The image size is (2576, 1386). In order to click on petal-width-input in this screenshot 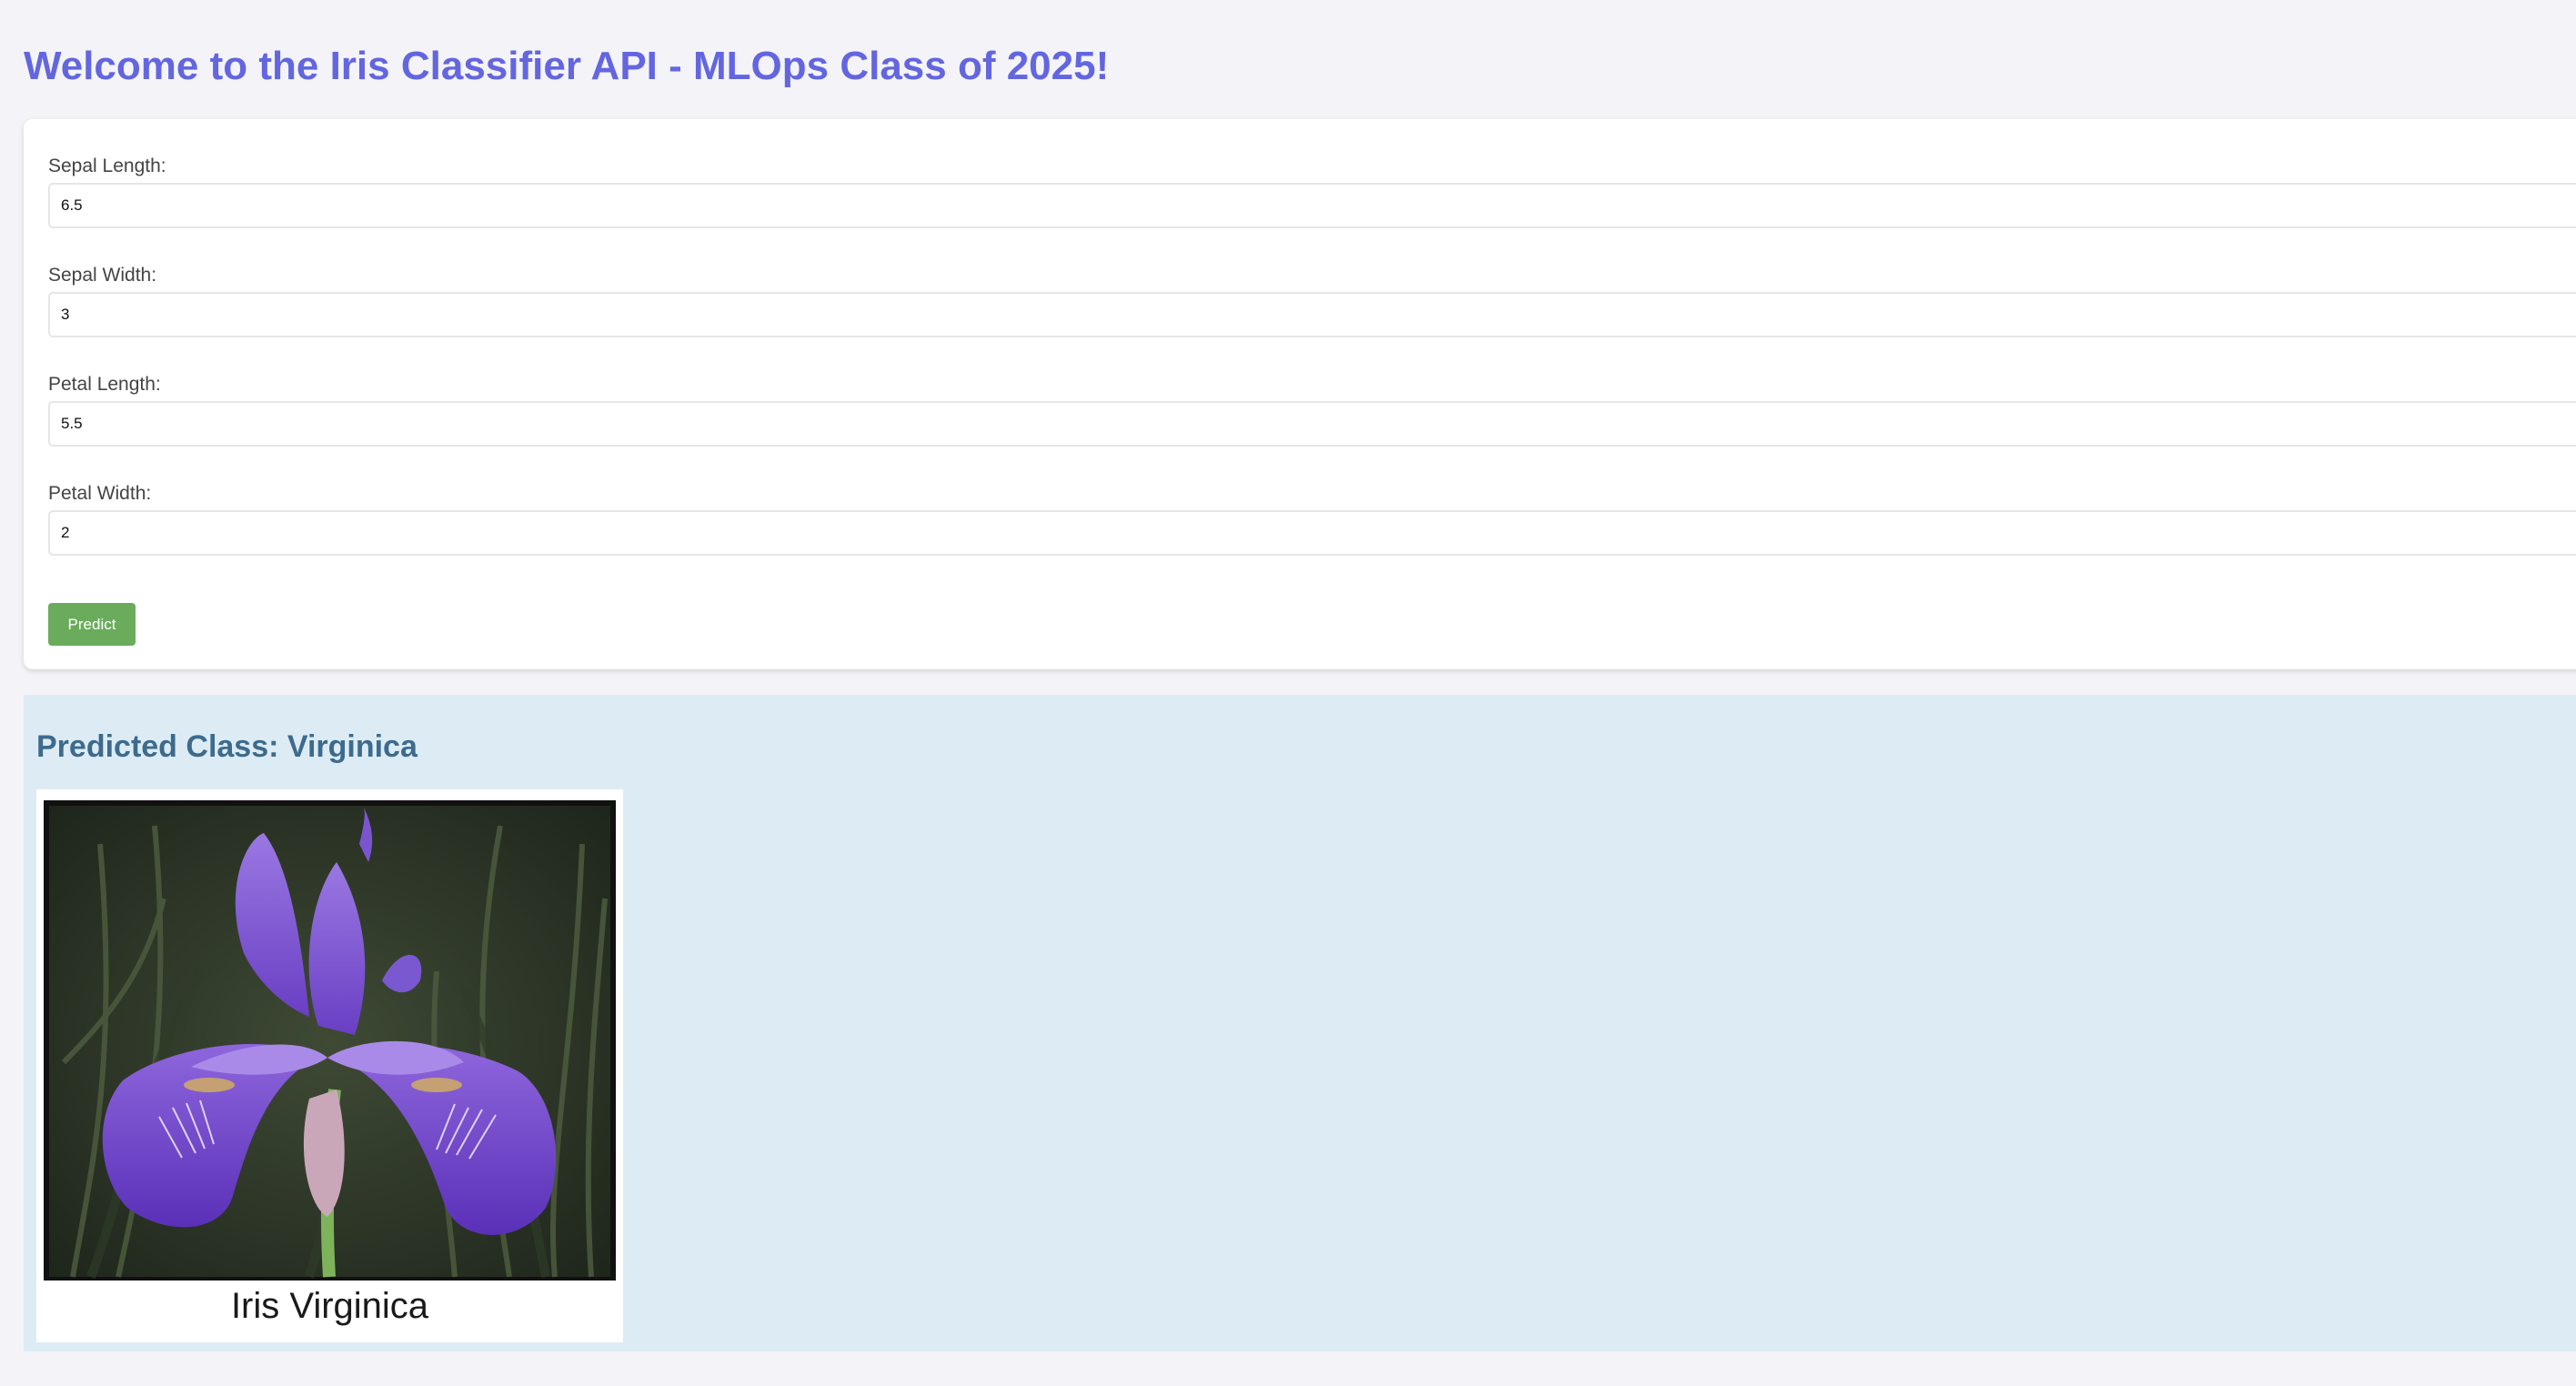, I will do `click(1312, 533)`.